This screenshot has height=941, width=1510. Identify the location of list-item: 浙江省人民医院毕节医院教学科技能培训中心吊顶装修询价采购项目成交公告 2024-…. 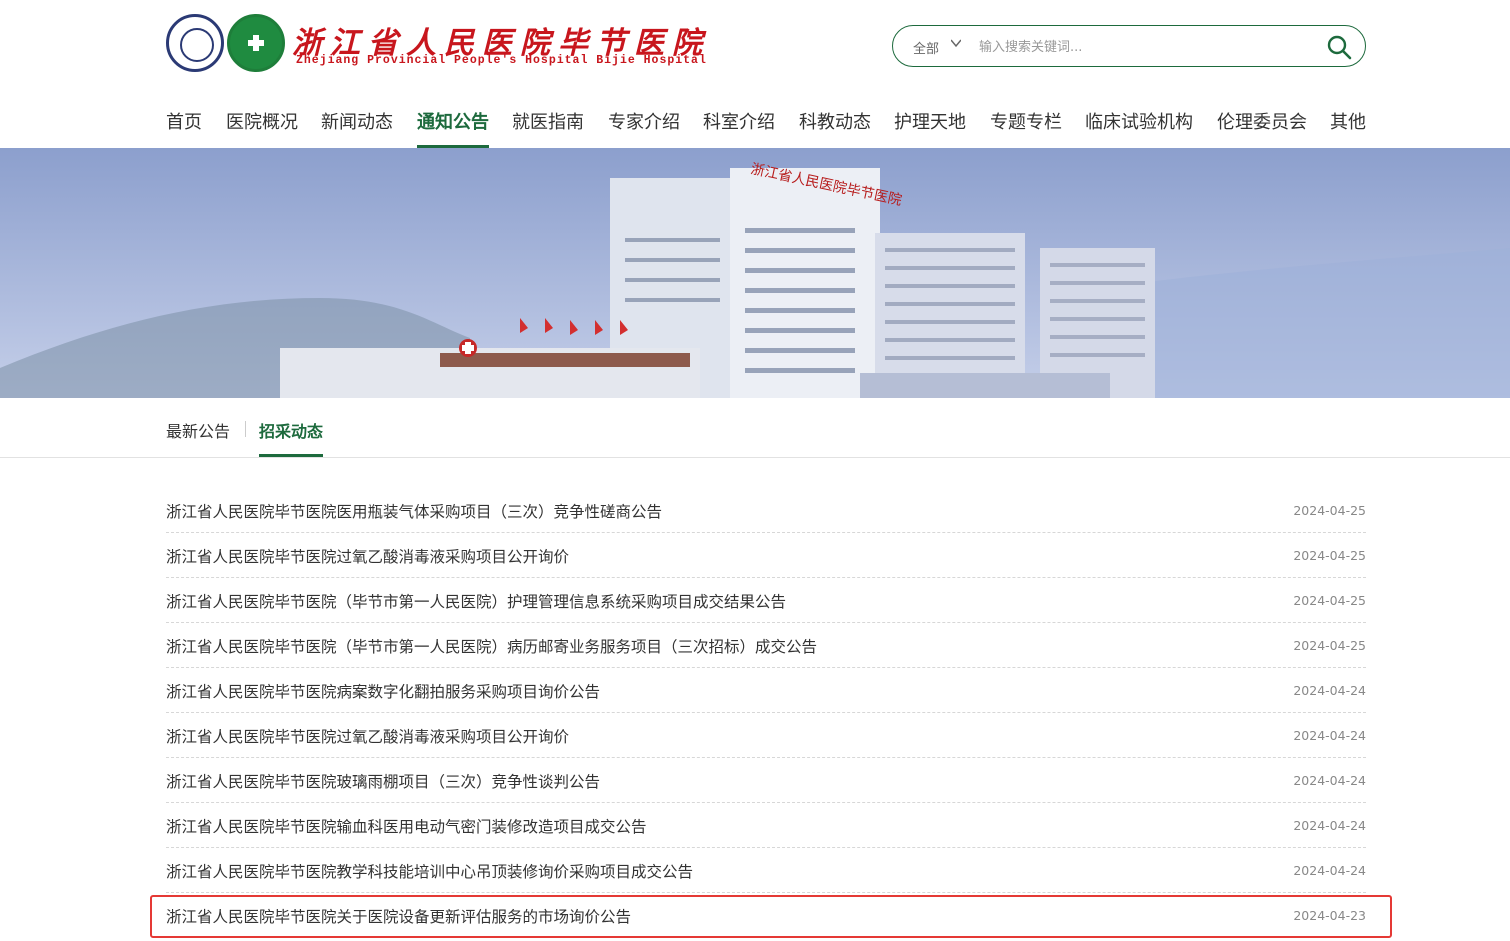
(766, 870).